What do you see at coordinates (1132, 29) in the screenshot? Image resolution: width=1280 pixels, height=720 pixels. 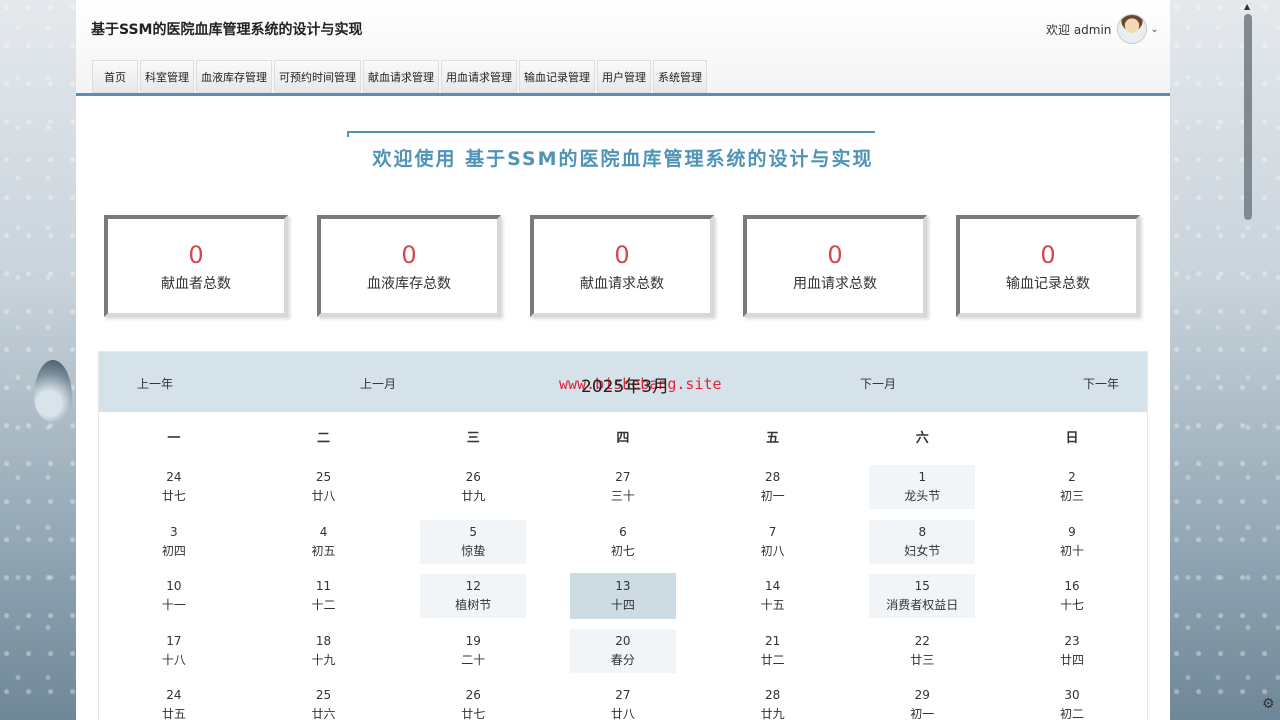 I see `avatar` at bounding box center [1132, 29].